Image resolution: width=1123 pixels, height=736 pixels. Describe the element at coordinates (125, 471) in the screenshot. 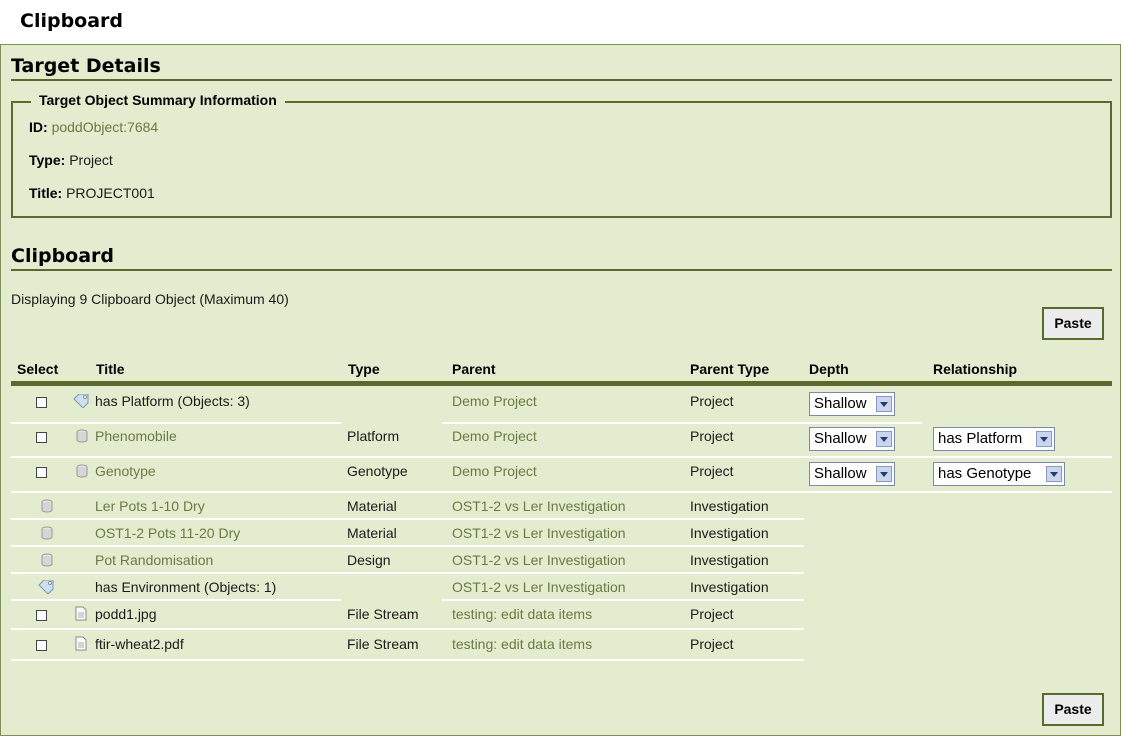

I see `row-title-link: Genotype` at that location.